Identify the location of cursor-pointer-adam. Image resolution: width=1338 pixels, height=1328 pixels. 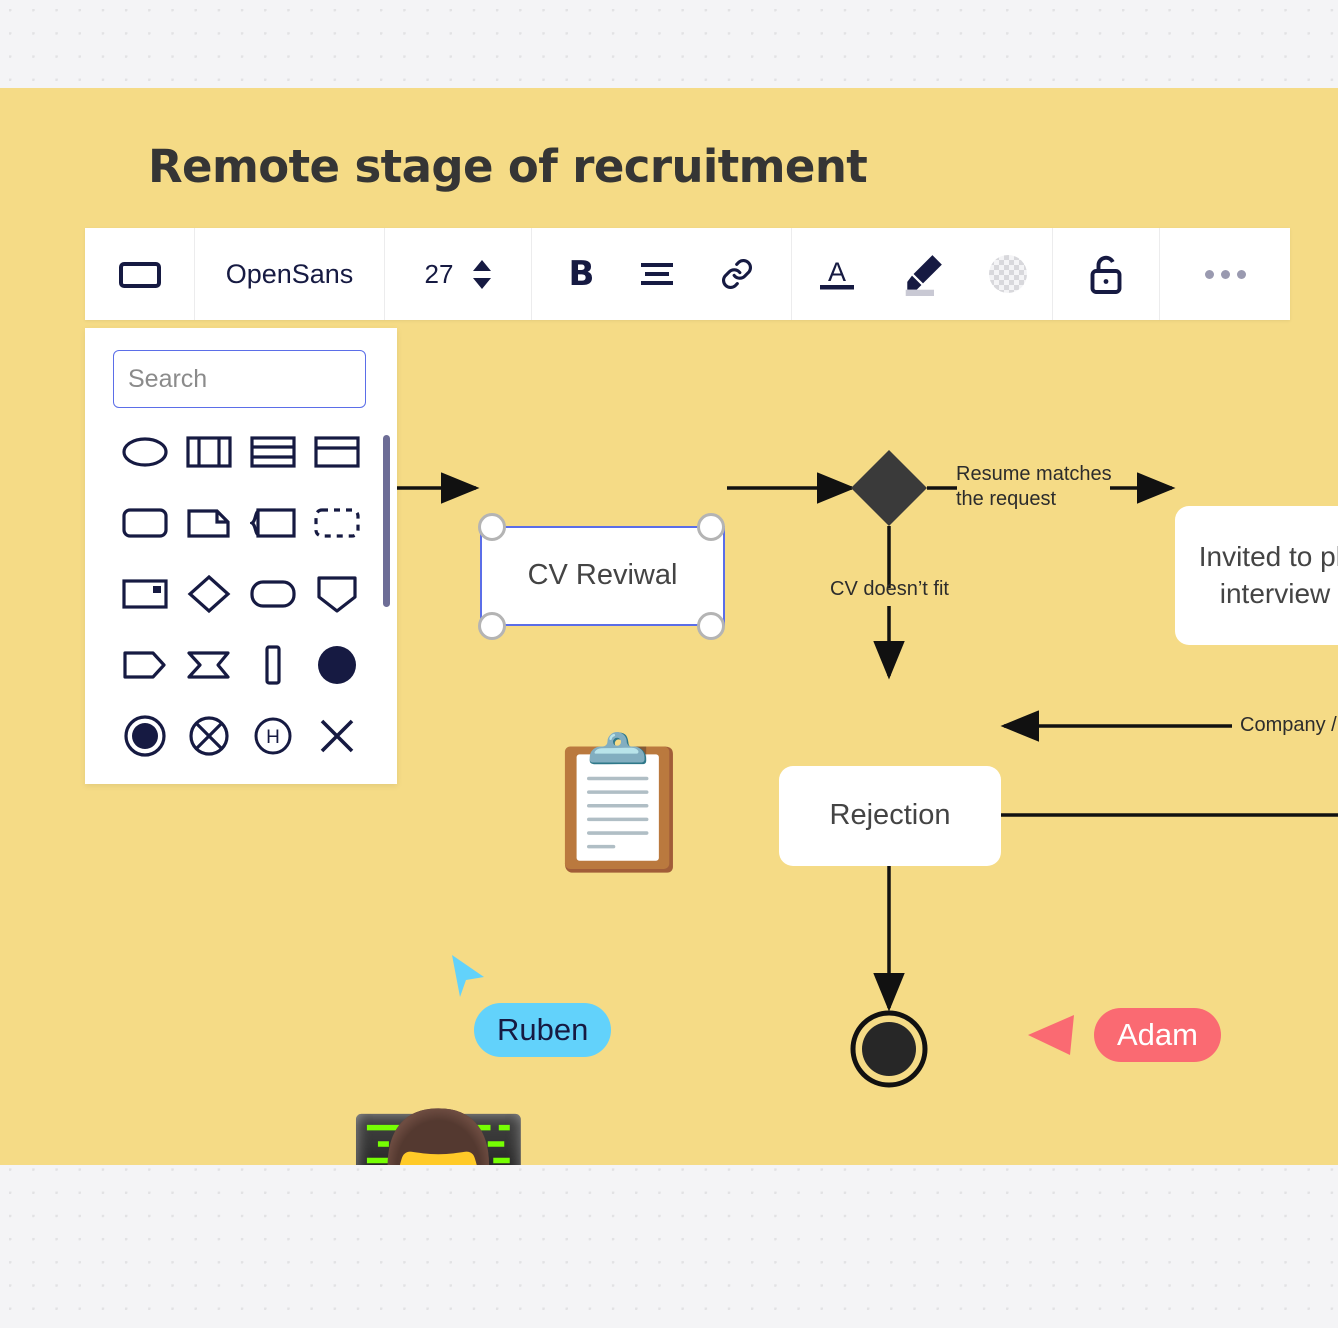
(1051, 1035).